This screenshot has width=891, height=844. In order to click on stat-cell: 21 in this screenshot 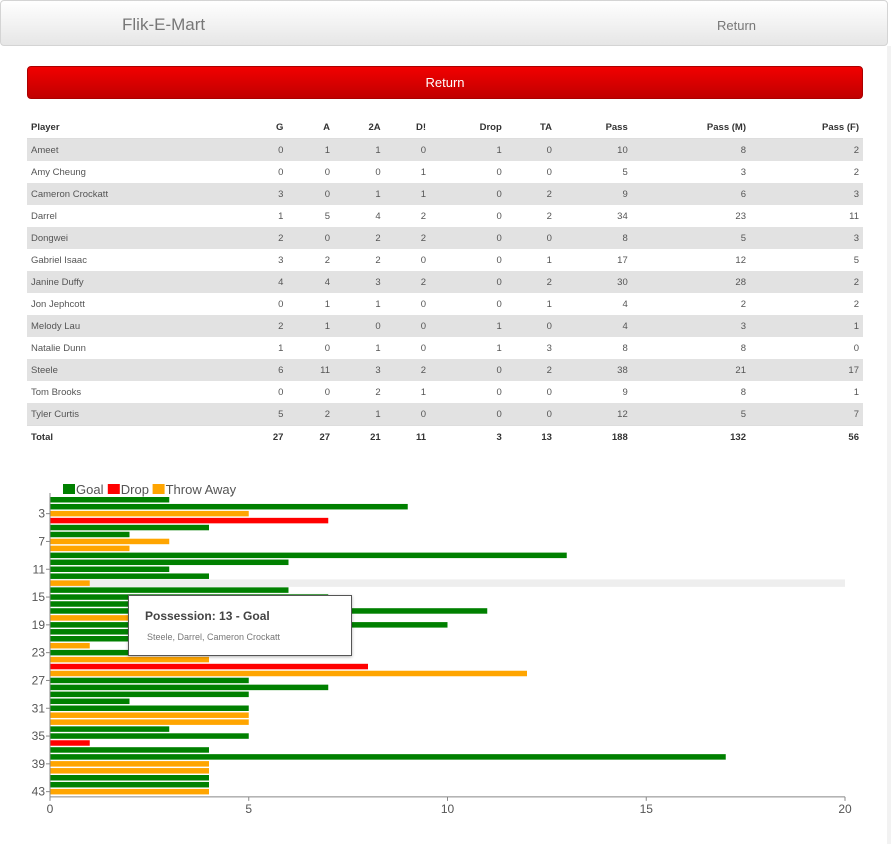, I will do `click(690, 370)`.